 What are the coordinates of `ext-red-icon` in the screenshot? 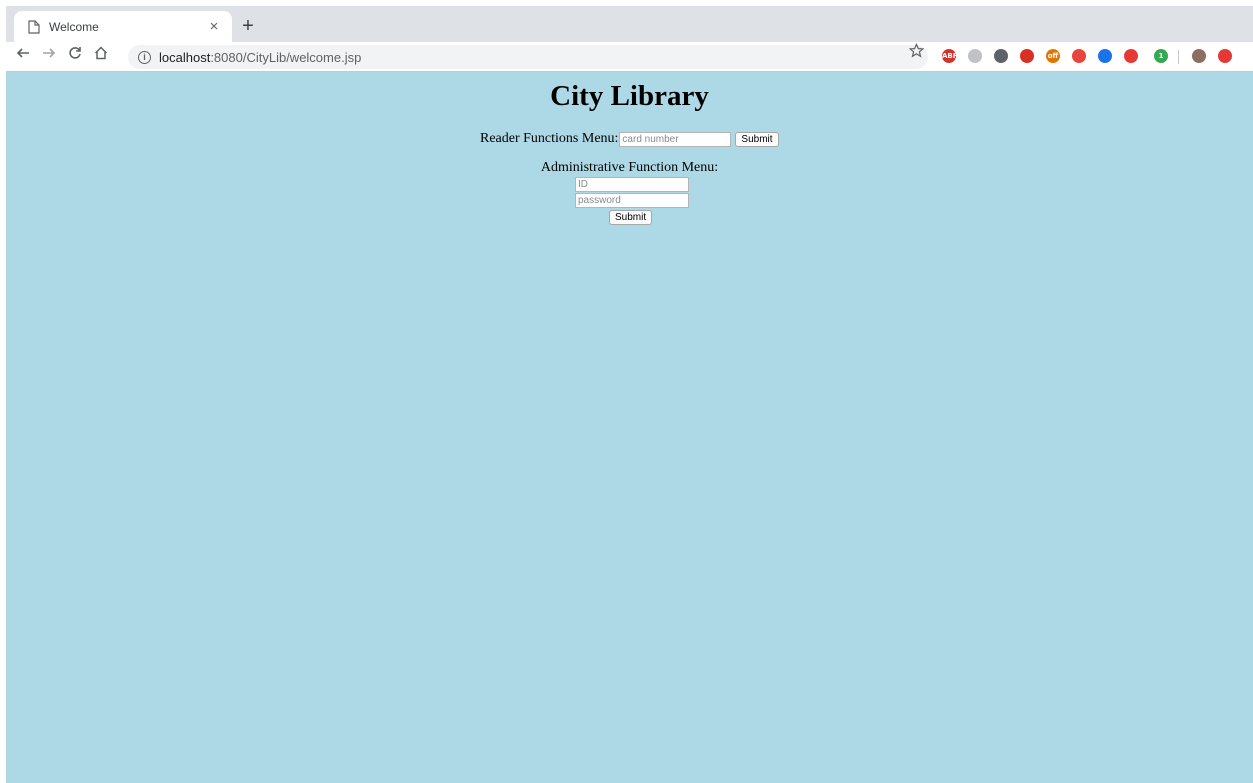 It's located at (1225, 56).